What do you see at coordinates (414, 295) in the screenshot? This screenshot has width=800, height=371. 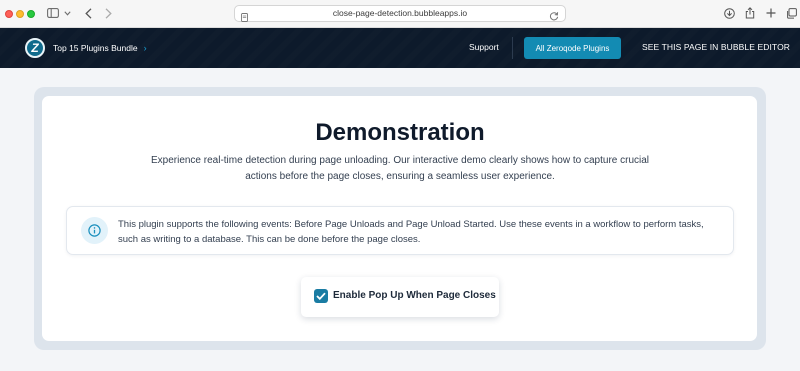 I see `popup-checkbox-label: Enable Pop Up When Page Closes` at bounding box center [414, 295].